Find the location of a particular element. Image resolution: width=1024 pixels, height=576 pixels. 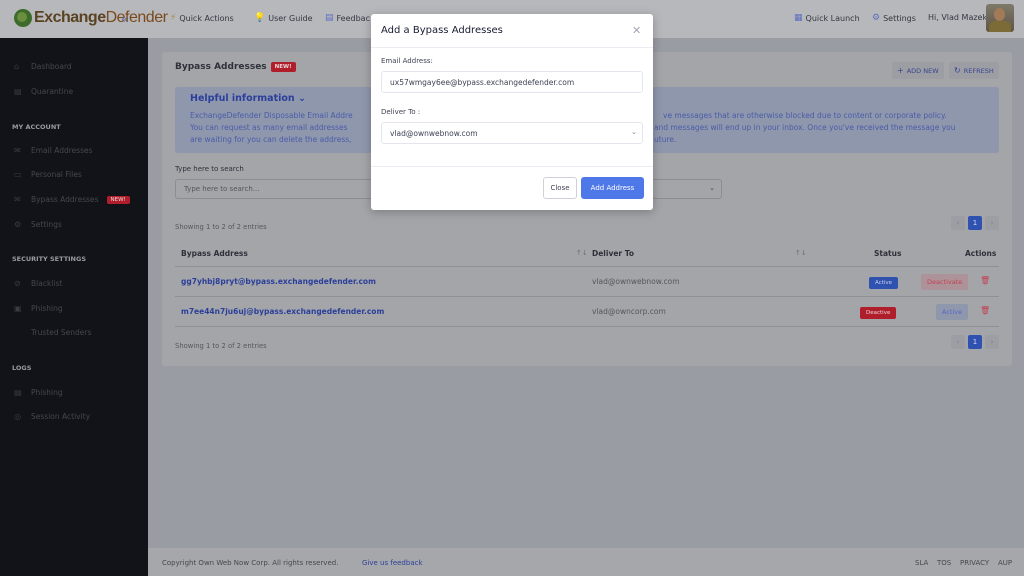

column-header-deliver-to: Deliver To is located at coordinates (613, 253).